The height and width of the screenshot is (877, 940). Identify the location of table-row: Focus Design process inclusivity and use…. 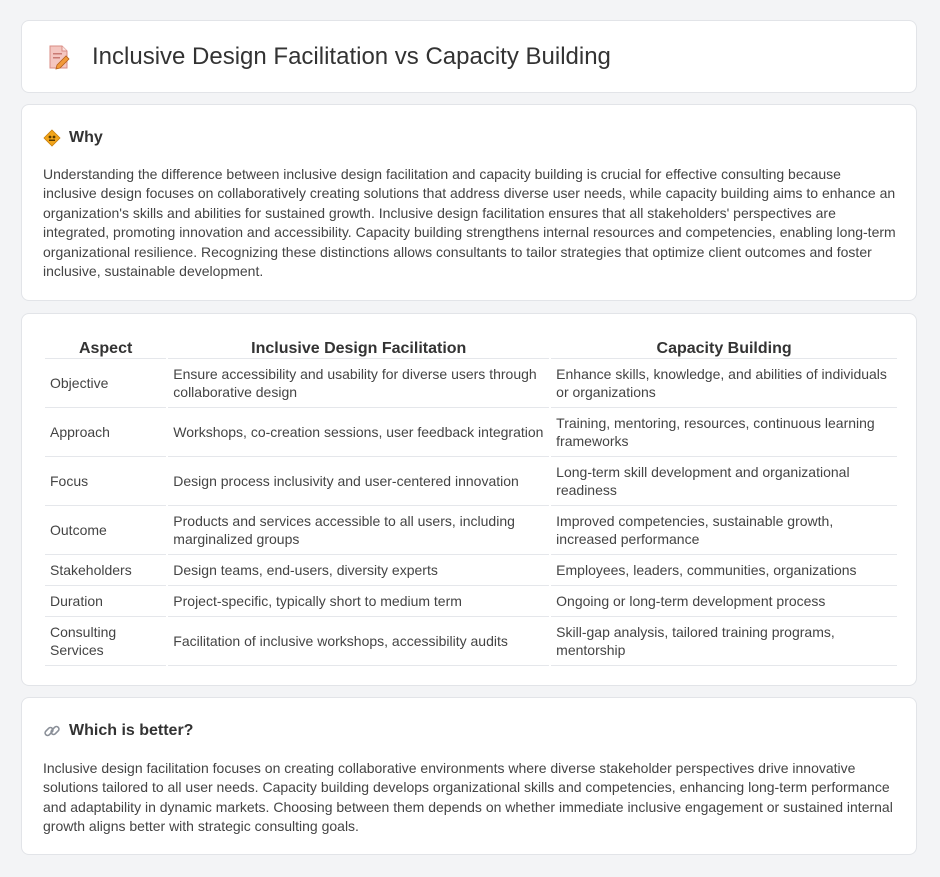
(471, 481).